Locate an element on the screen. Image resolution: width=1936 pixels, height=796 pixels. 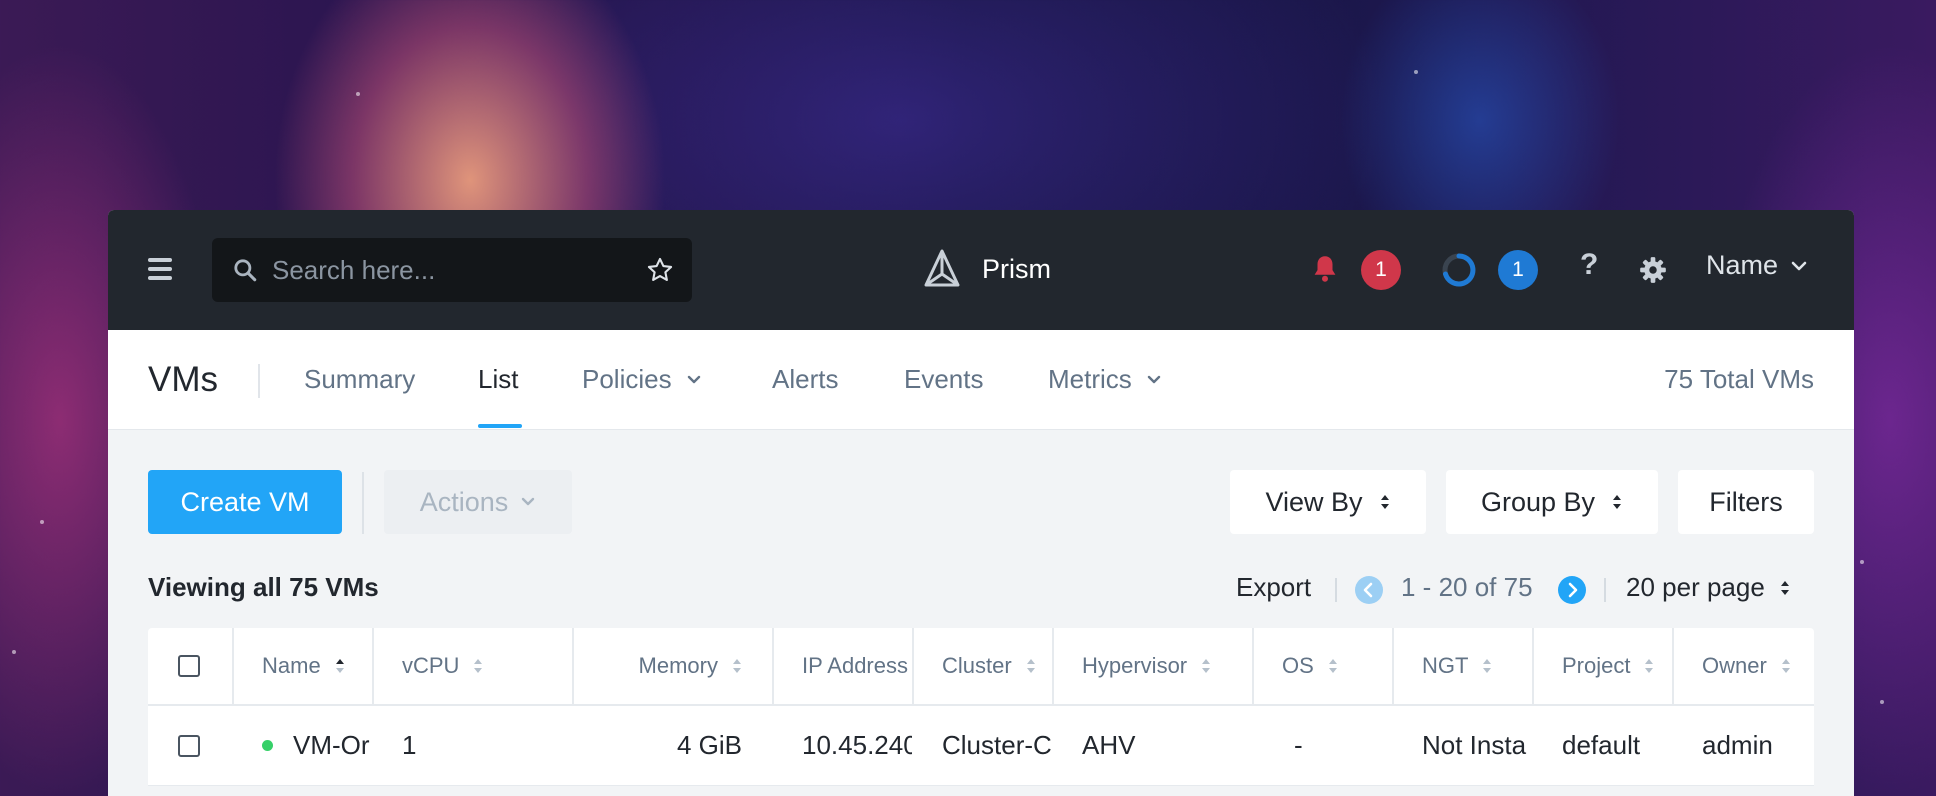
column-label: Owner is located at coordinates (1734, 665).